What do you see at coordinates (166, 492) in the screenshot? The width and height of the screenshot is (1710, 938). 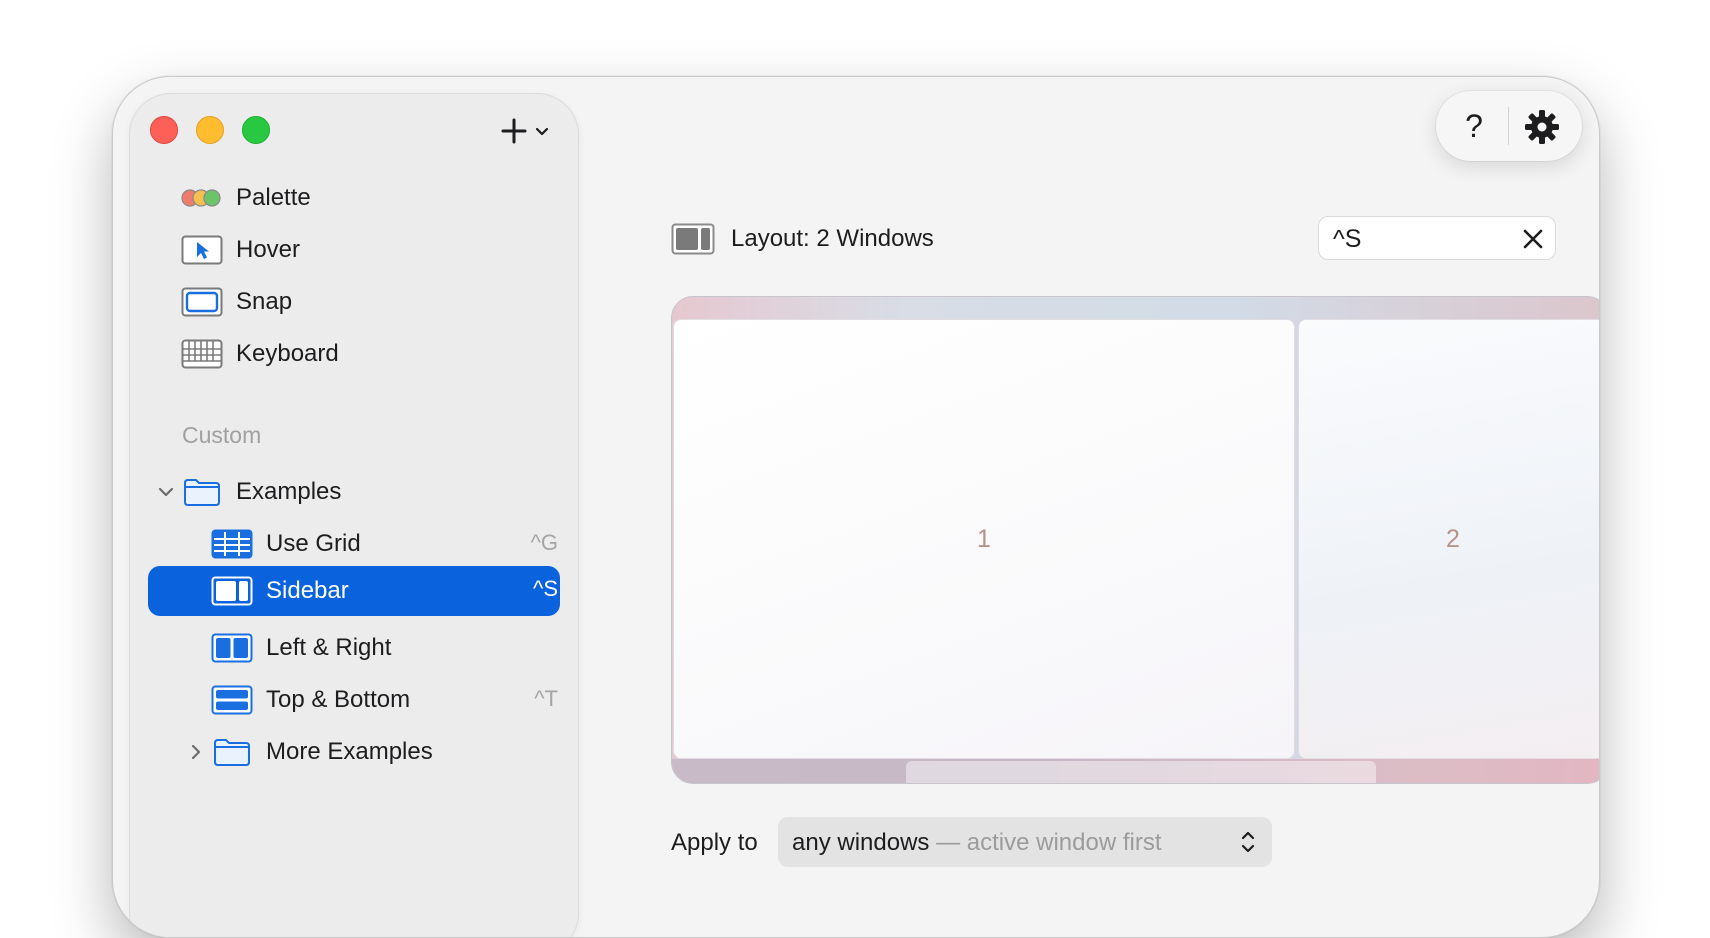 I see `disclosure-expanded-icon` at bounding box center [166, 492].